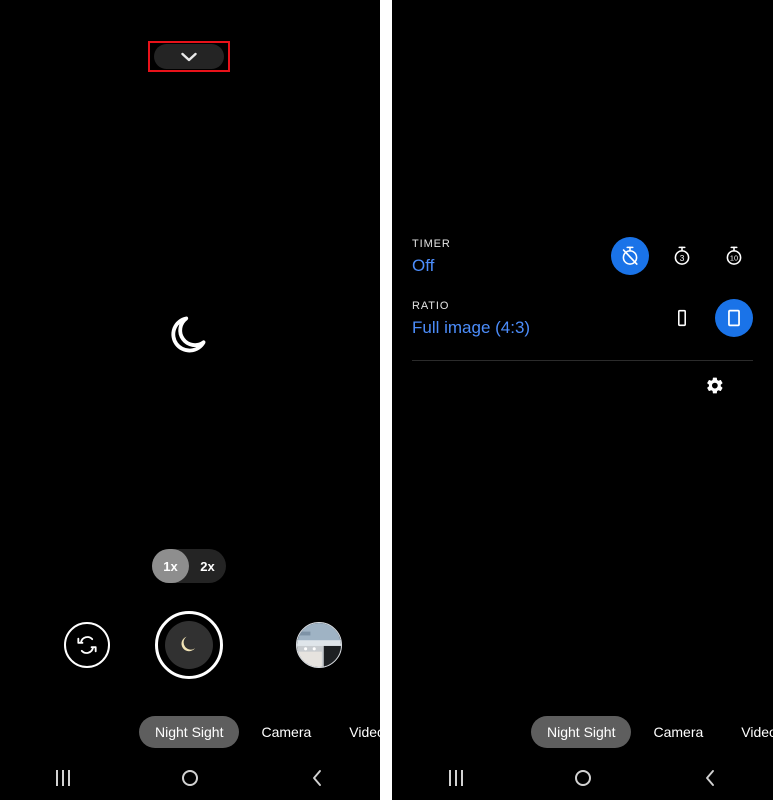  Describe the element at coordinates (170, 566) in the screenshot. I see `zoom-option-1x: 1x` at that location.